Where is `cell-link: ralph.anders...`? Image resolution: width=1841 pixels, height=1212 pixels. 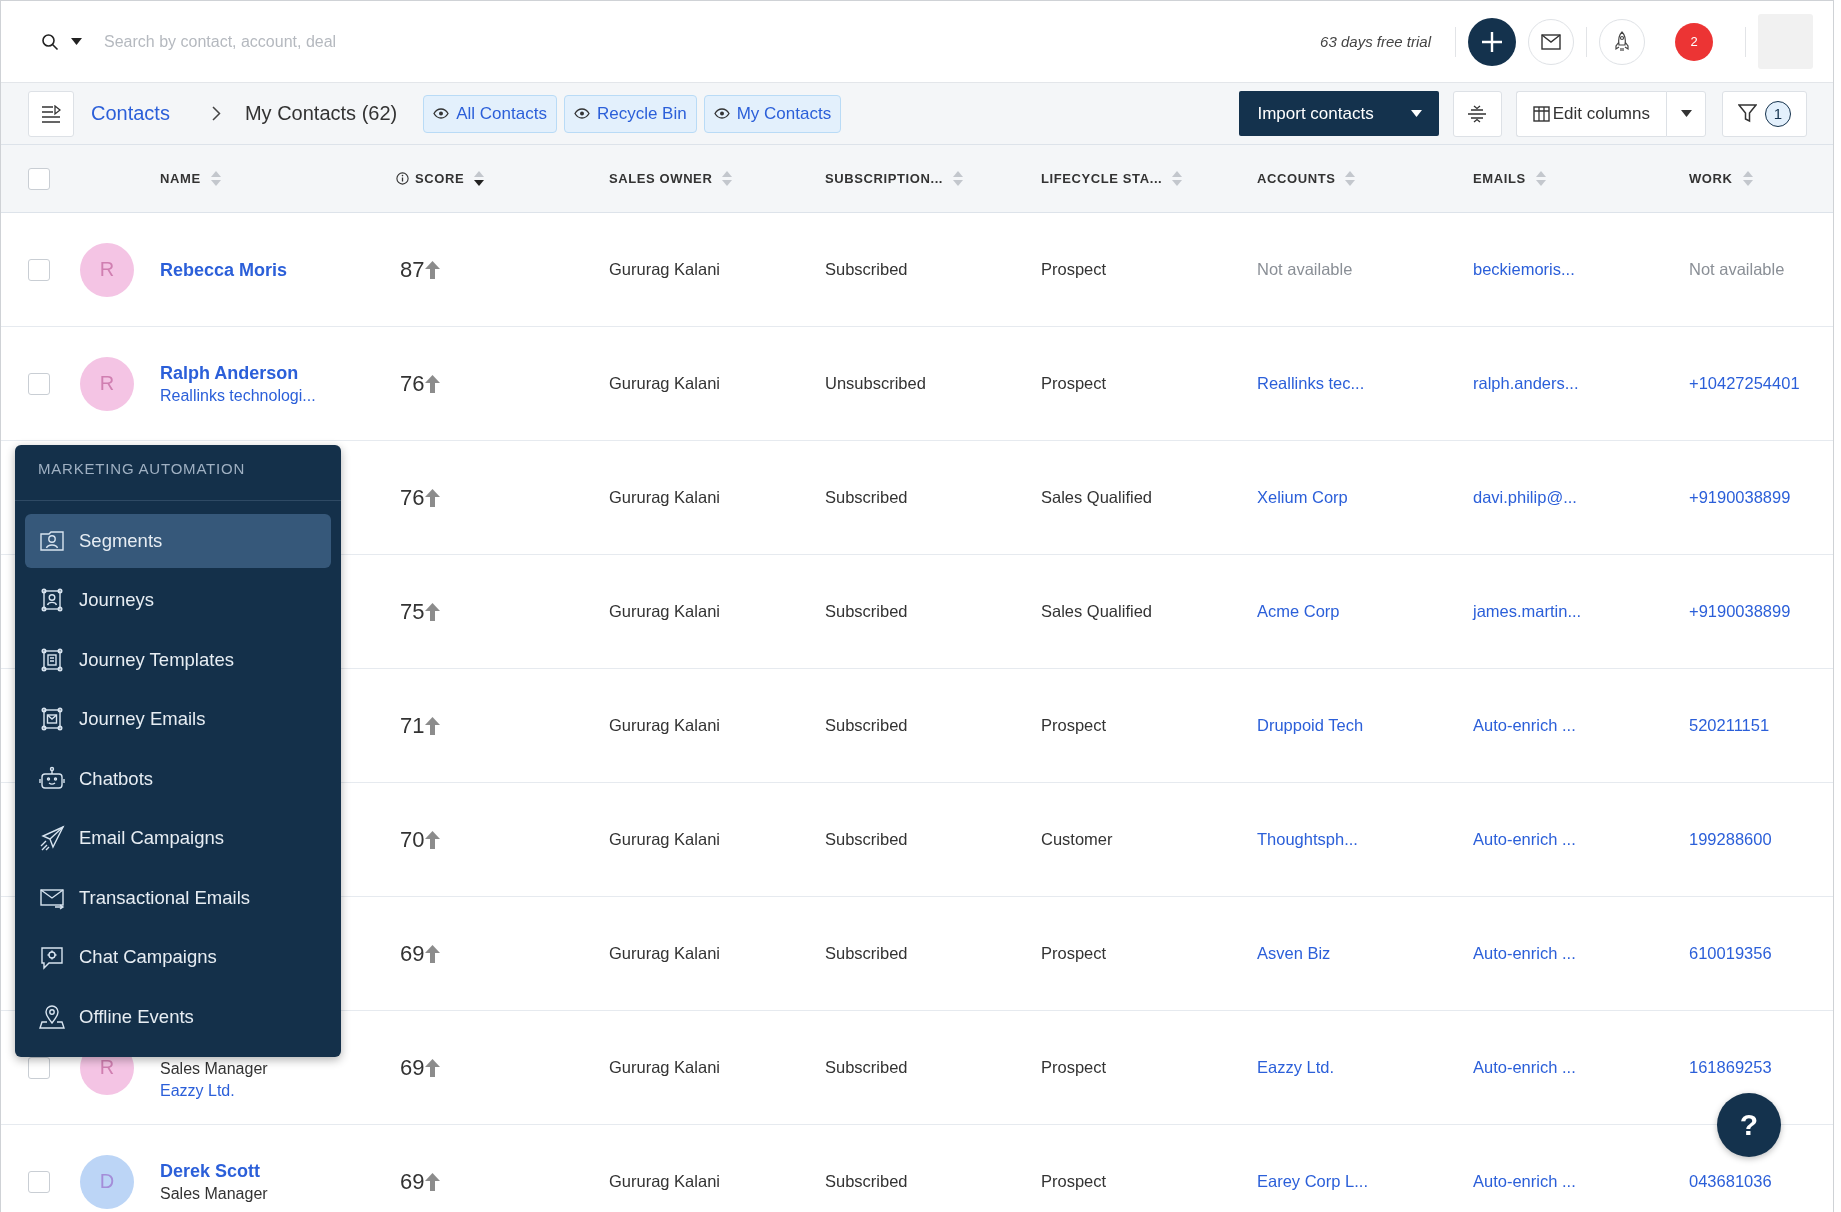 cell-link: ralph.anders... is located at coordinates (1526, 383).